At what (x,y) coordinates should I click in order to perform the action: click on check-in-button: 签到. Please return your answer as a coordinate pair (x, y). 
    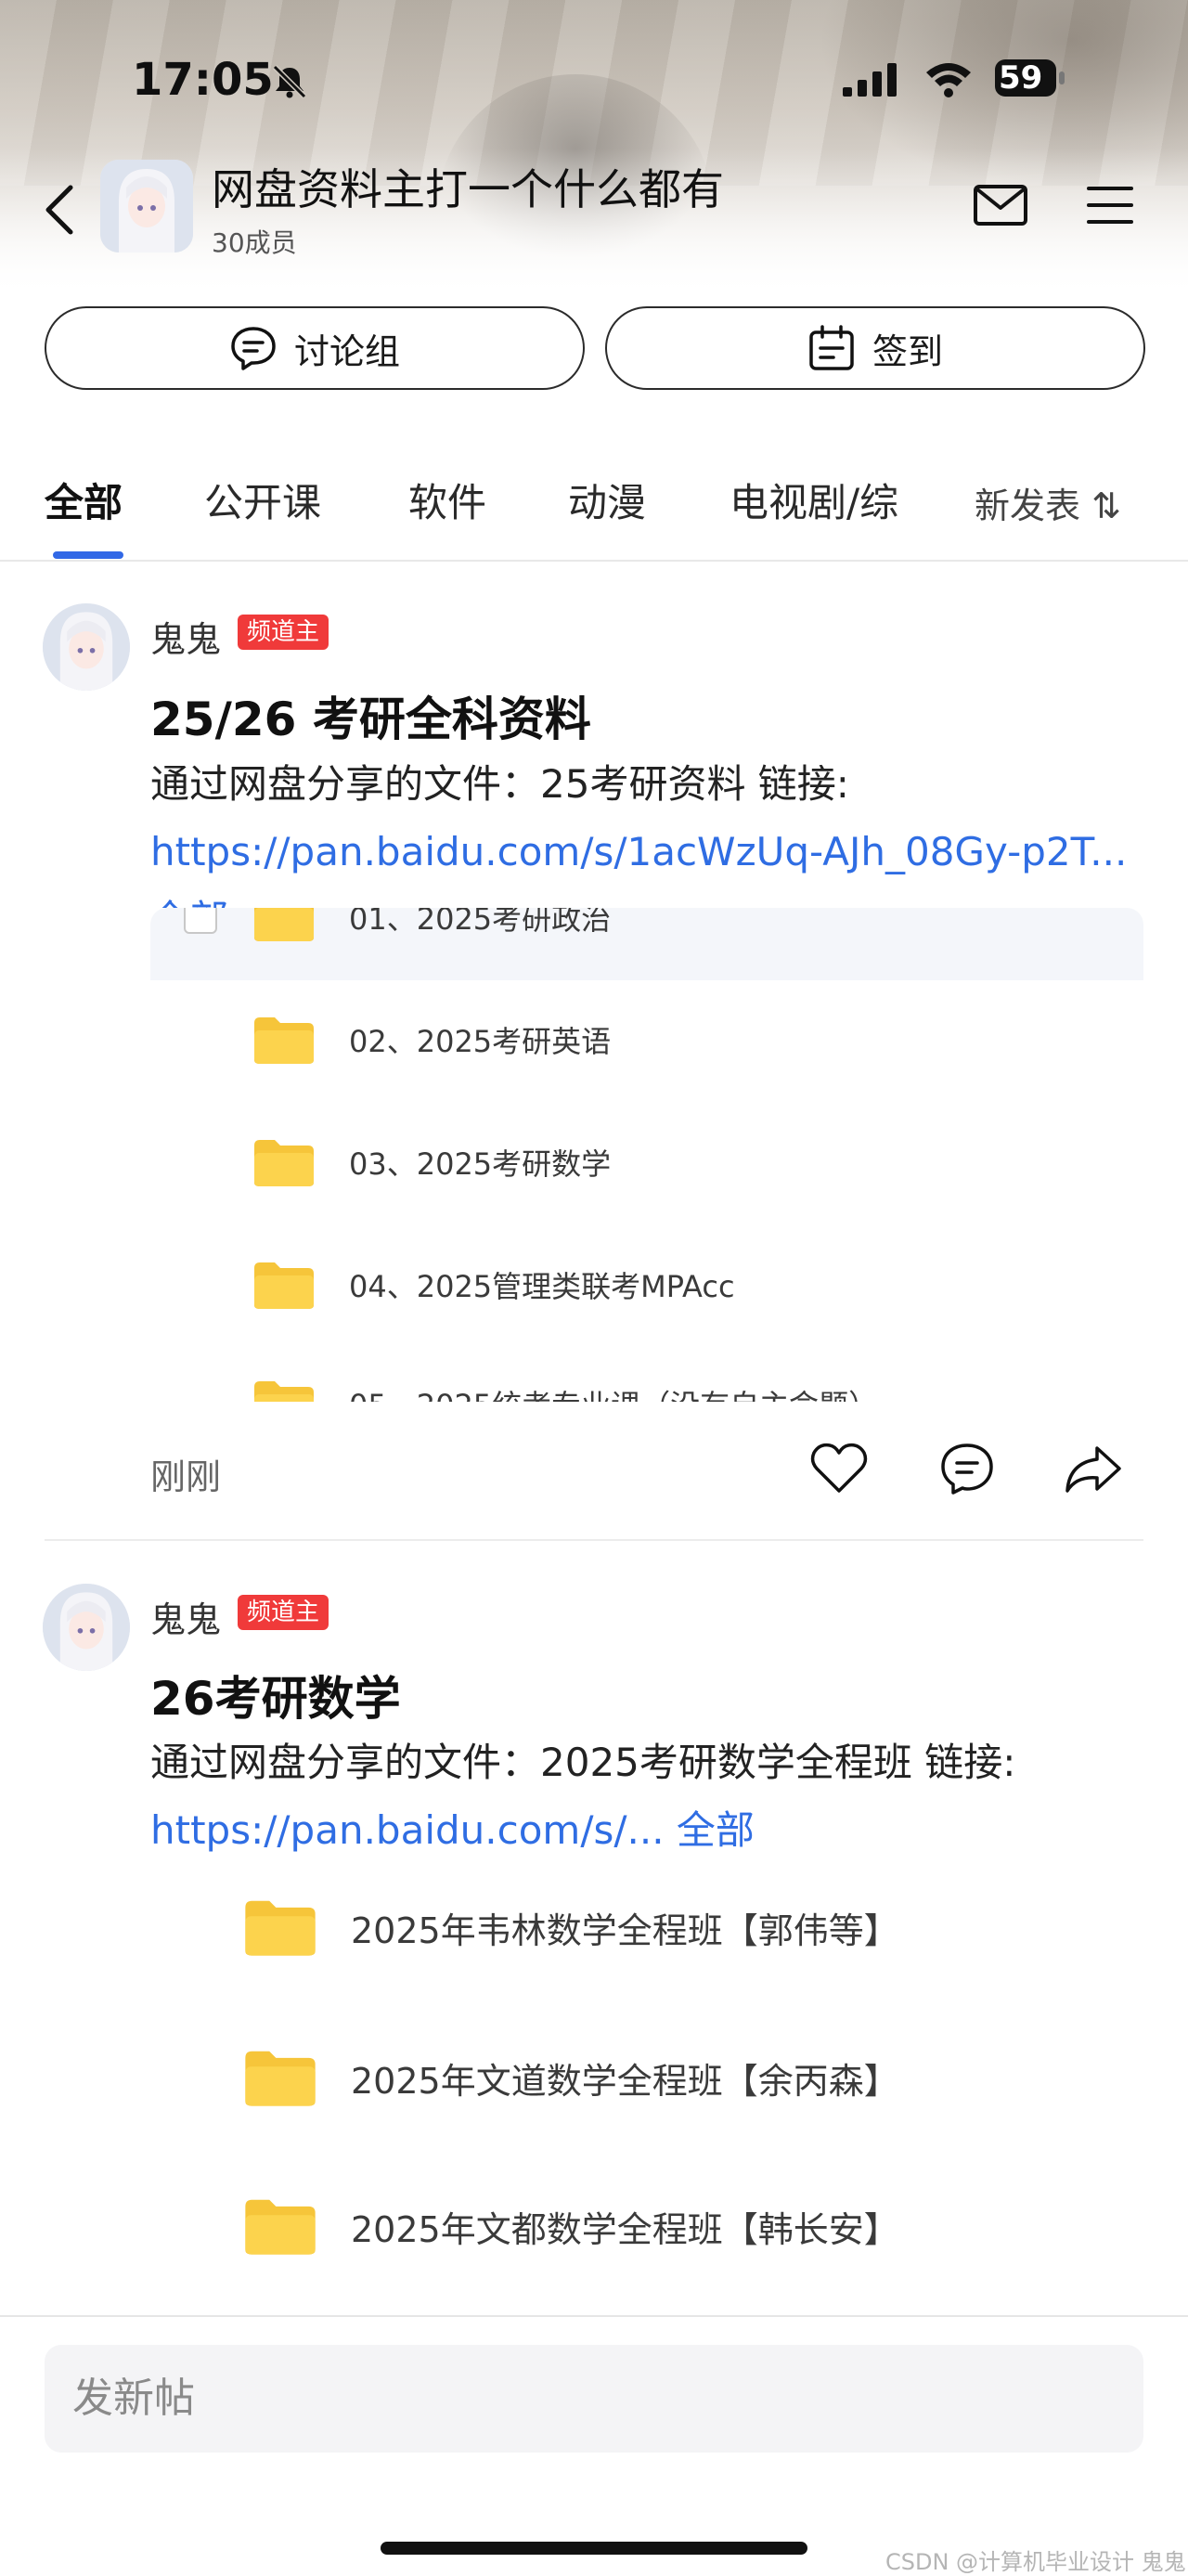
    Looking at the image, I should click on (875, 348).